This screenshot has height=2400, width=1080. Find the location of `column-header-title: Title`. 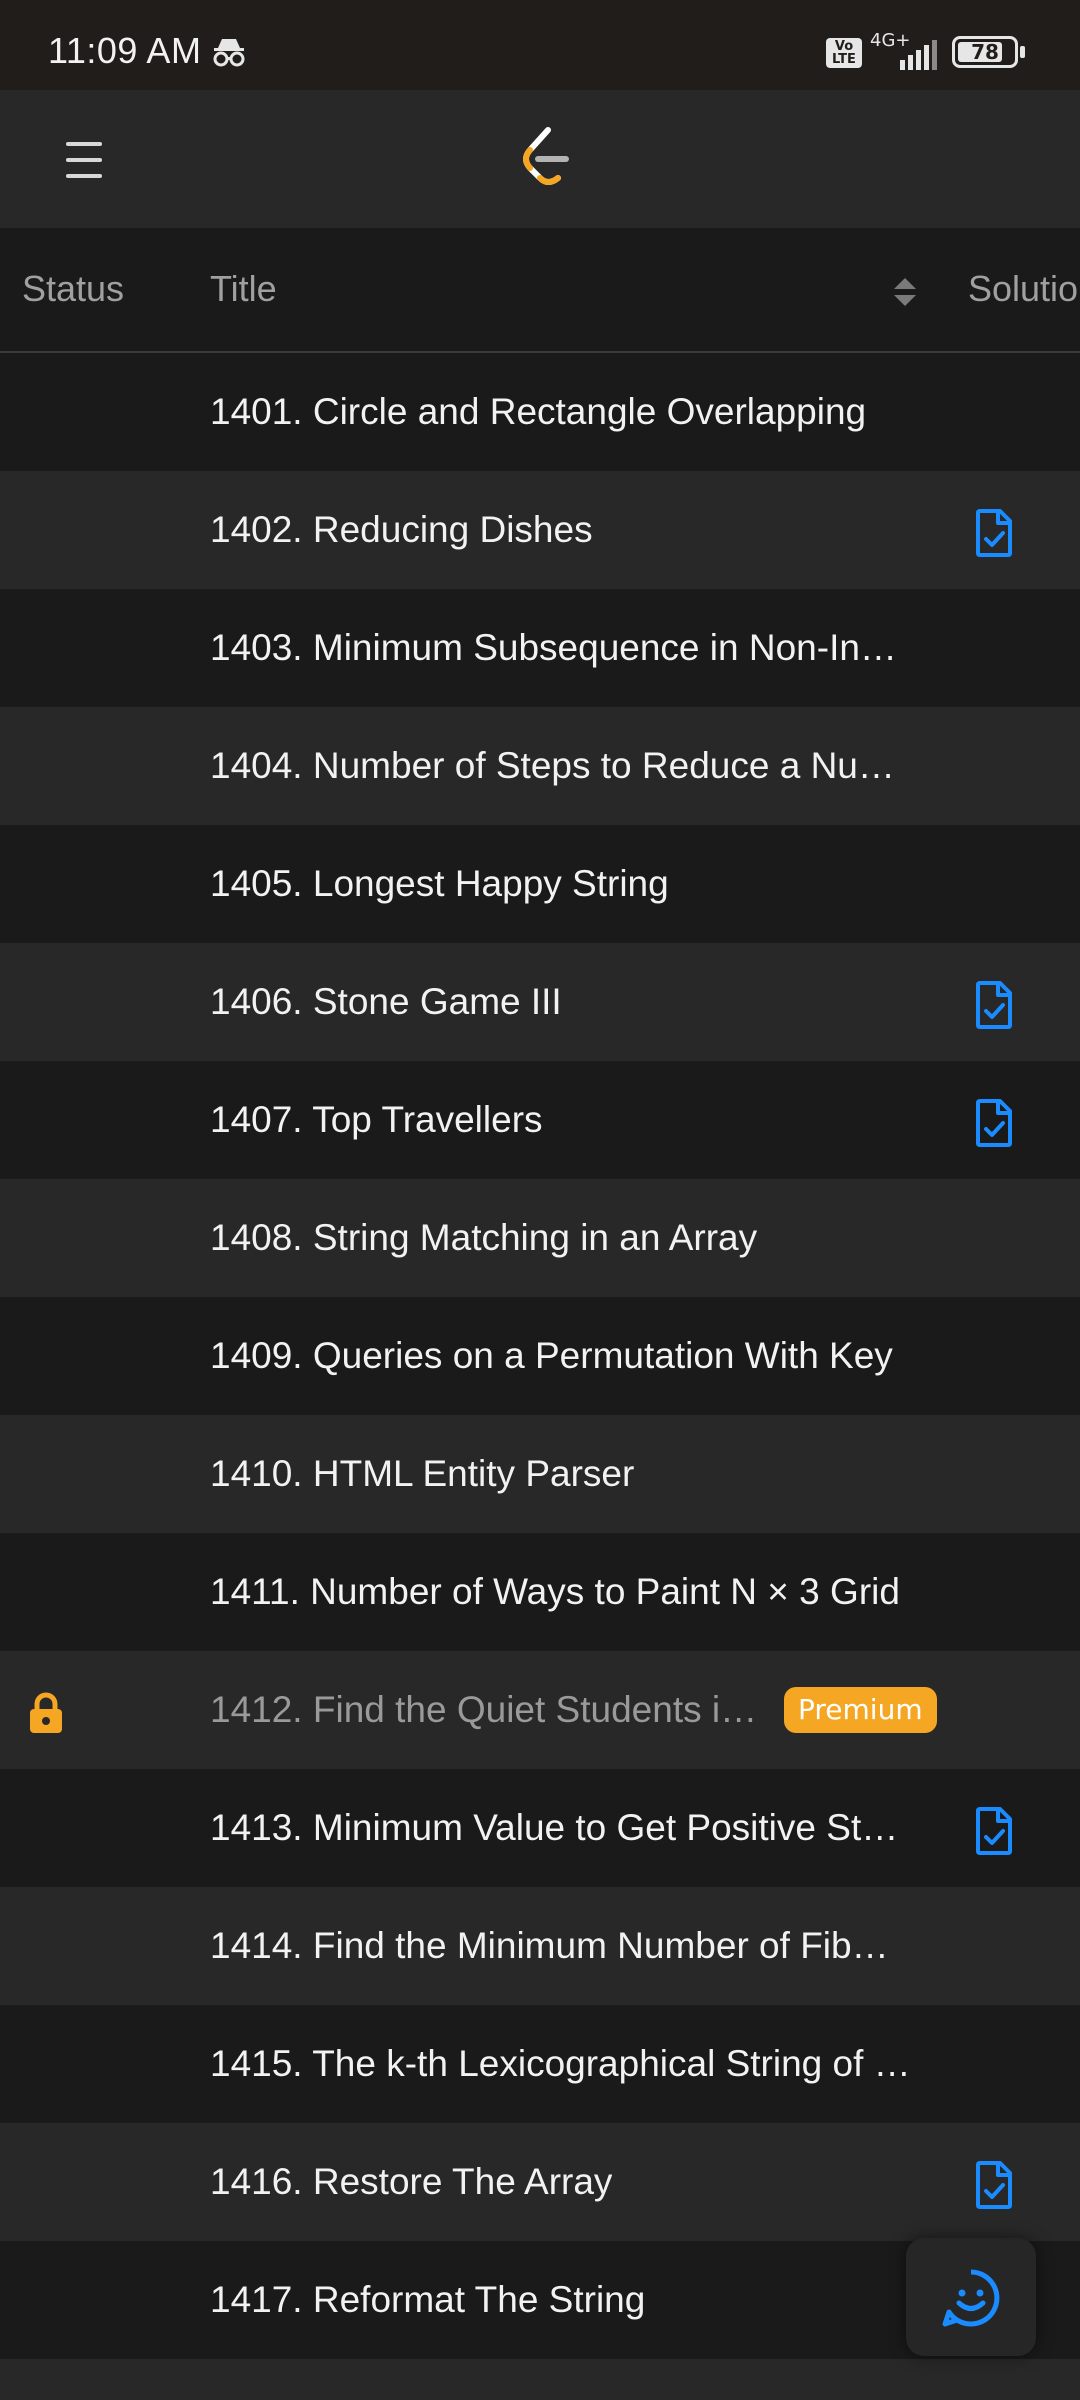

column-header-title: Title is located at coordinates (243, 289).